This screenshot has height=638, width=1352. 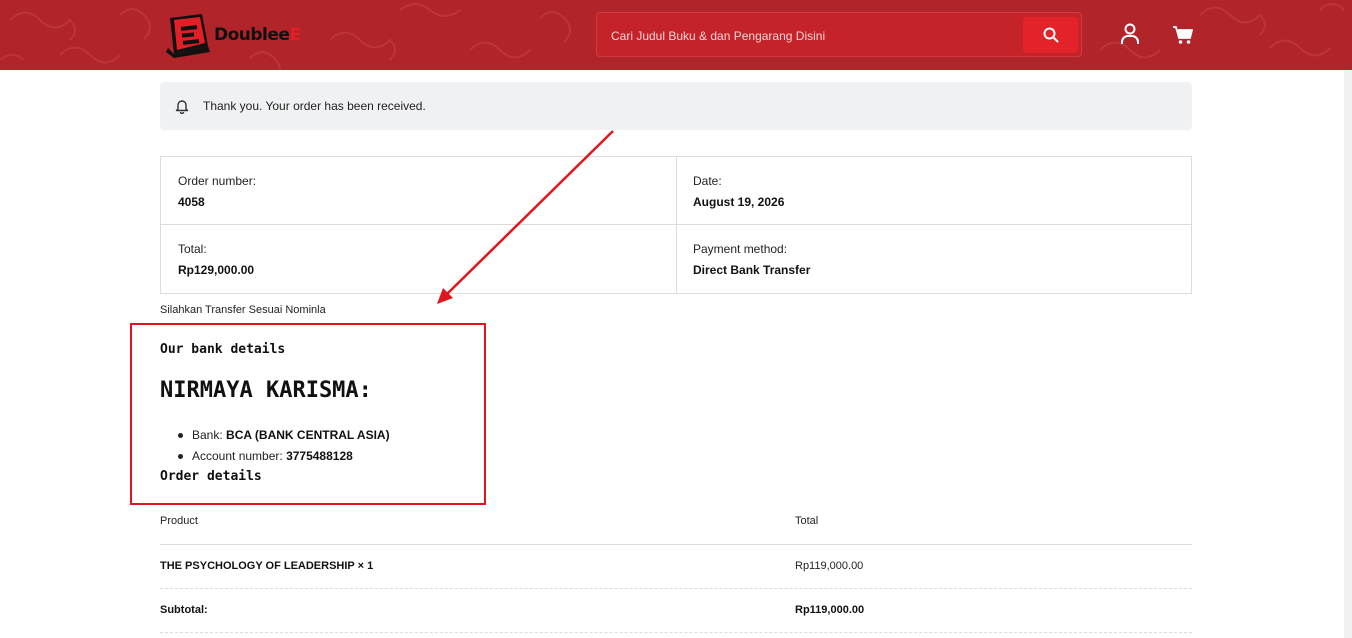 What do you see at coordinates (752, 270) in the screenshot?
I see `payment-method-value: Direct Bank Transfer` at bounding box center [752, 270].